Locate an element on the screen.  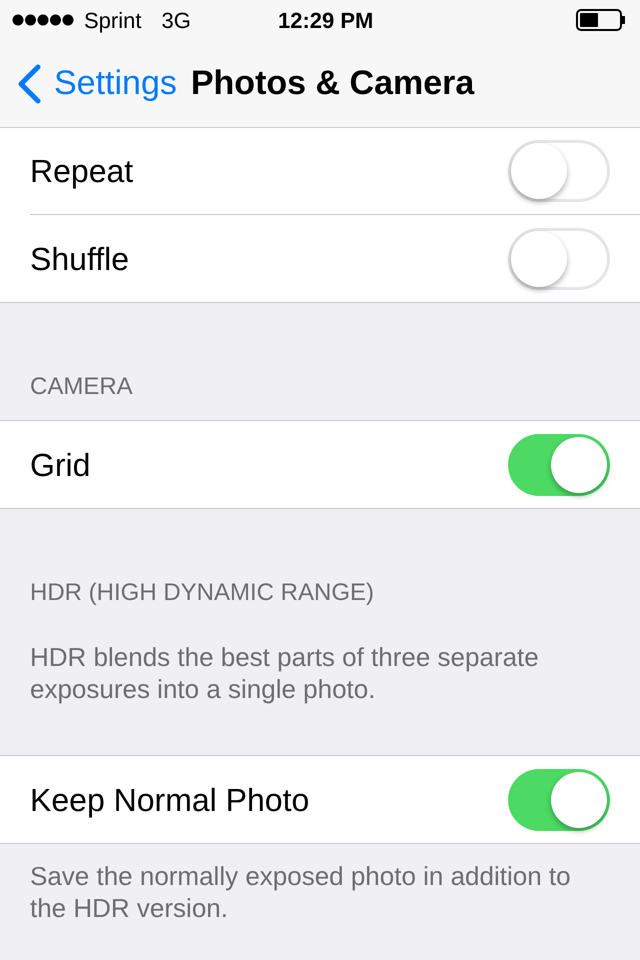
section-description: HDR blends the best parts of three separate exposures into a single photo. is located at coordinates (285, 673).